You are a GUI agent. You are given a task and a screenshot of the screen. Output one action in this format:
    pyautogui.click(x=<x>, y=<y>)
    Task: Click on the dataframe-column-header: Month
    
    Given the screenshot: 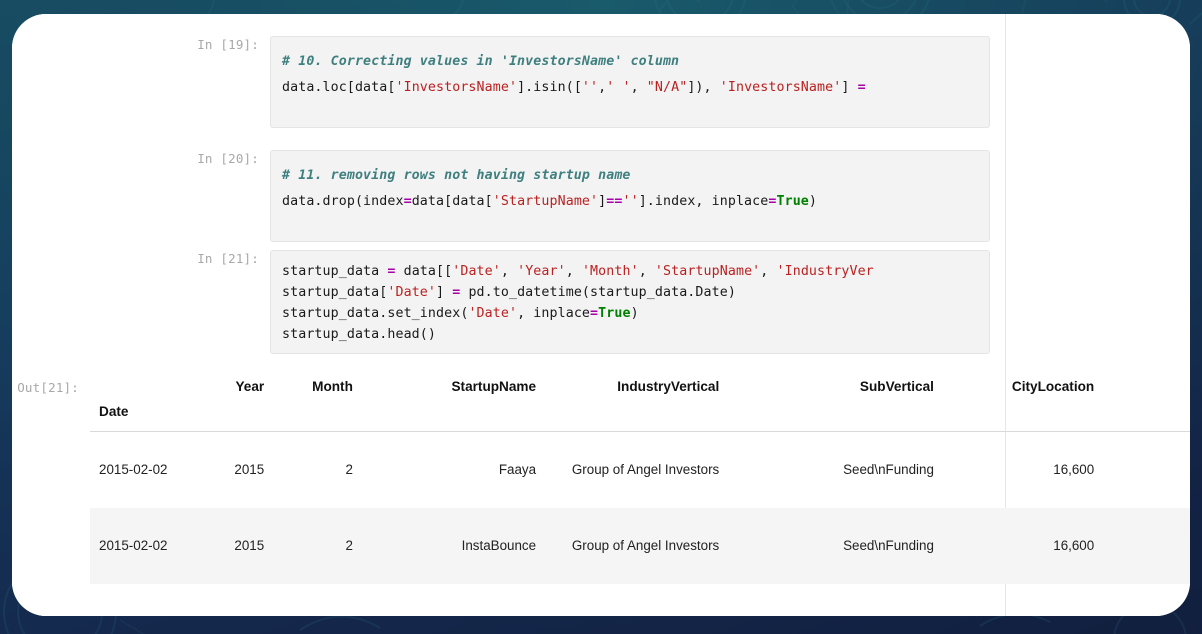 What is the action you would take?
    pyautogui.click(x=332, y=386)
    